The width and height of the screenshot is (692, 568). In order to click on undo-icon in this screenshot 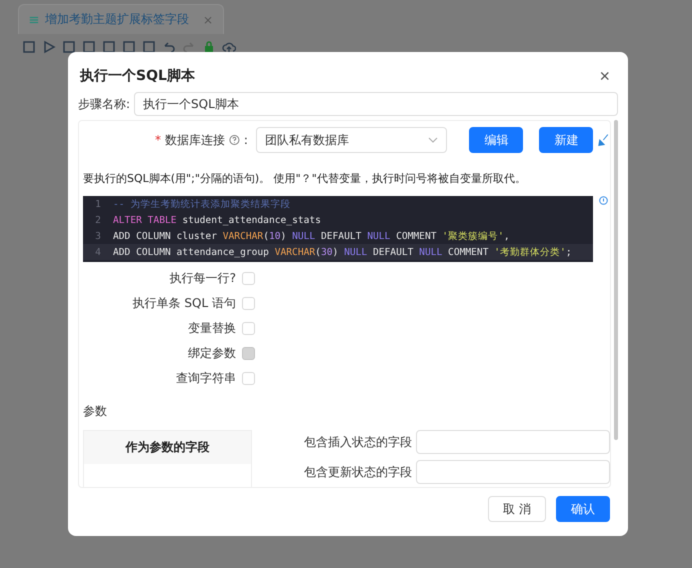, I will do `click(169, 47)`.